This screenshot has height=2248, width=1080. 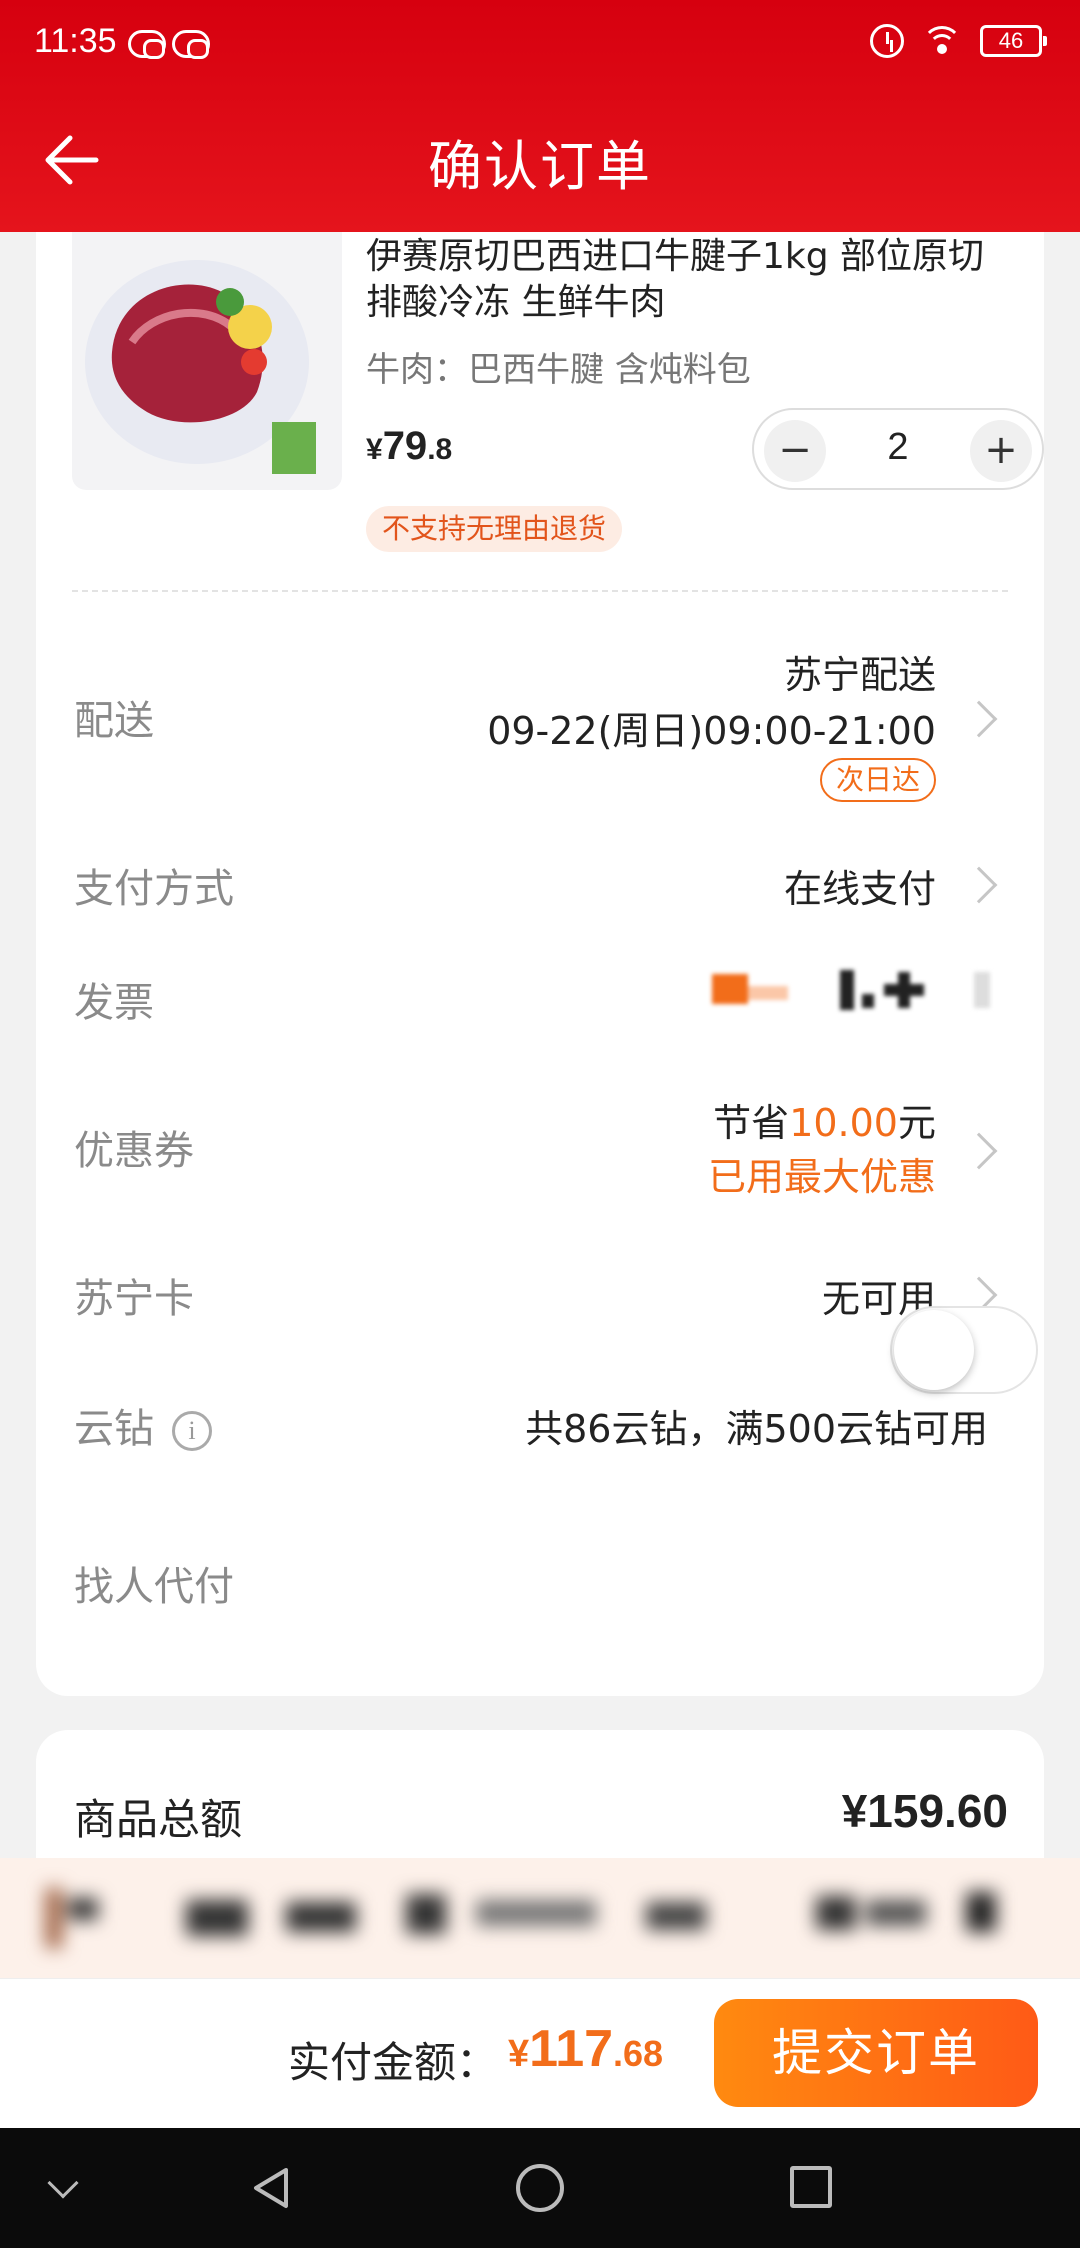 I want to click on status-bar: 11:35 46, so click(x=540, y=45).